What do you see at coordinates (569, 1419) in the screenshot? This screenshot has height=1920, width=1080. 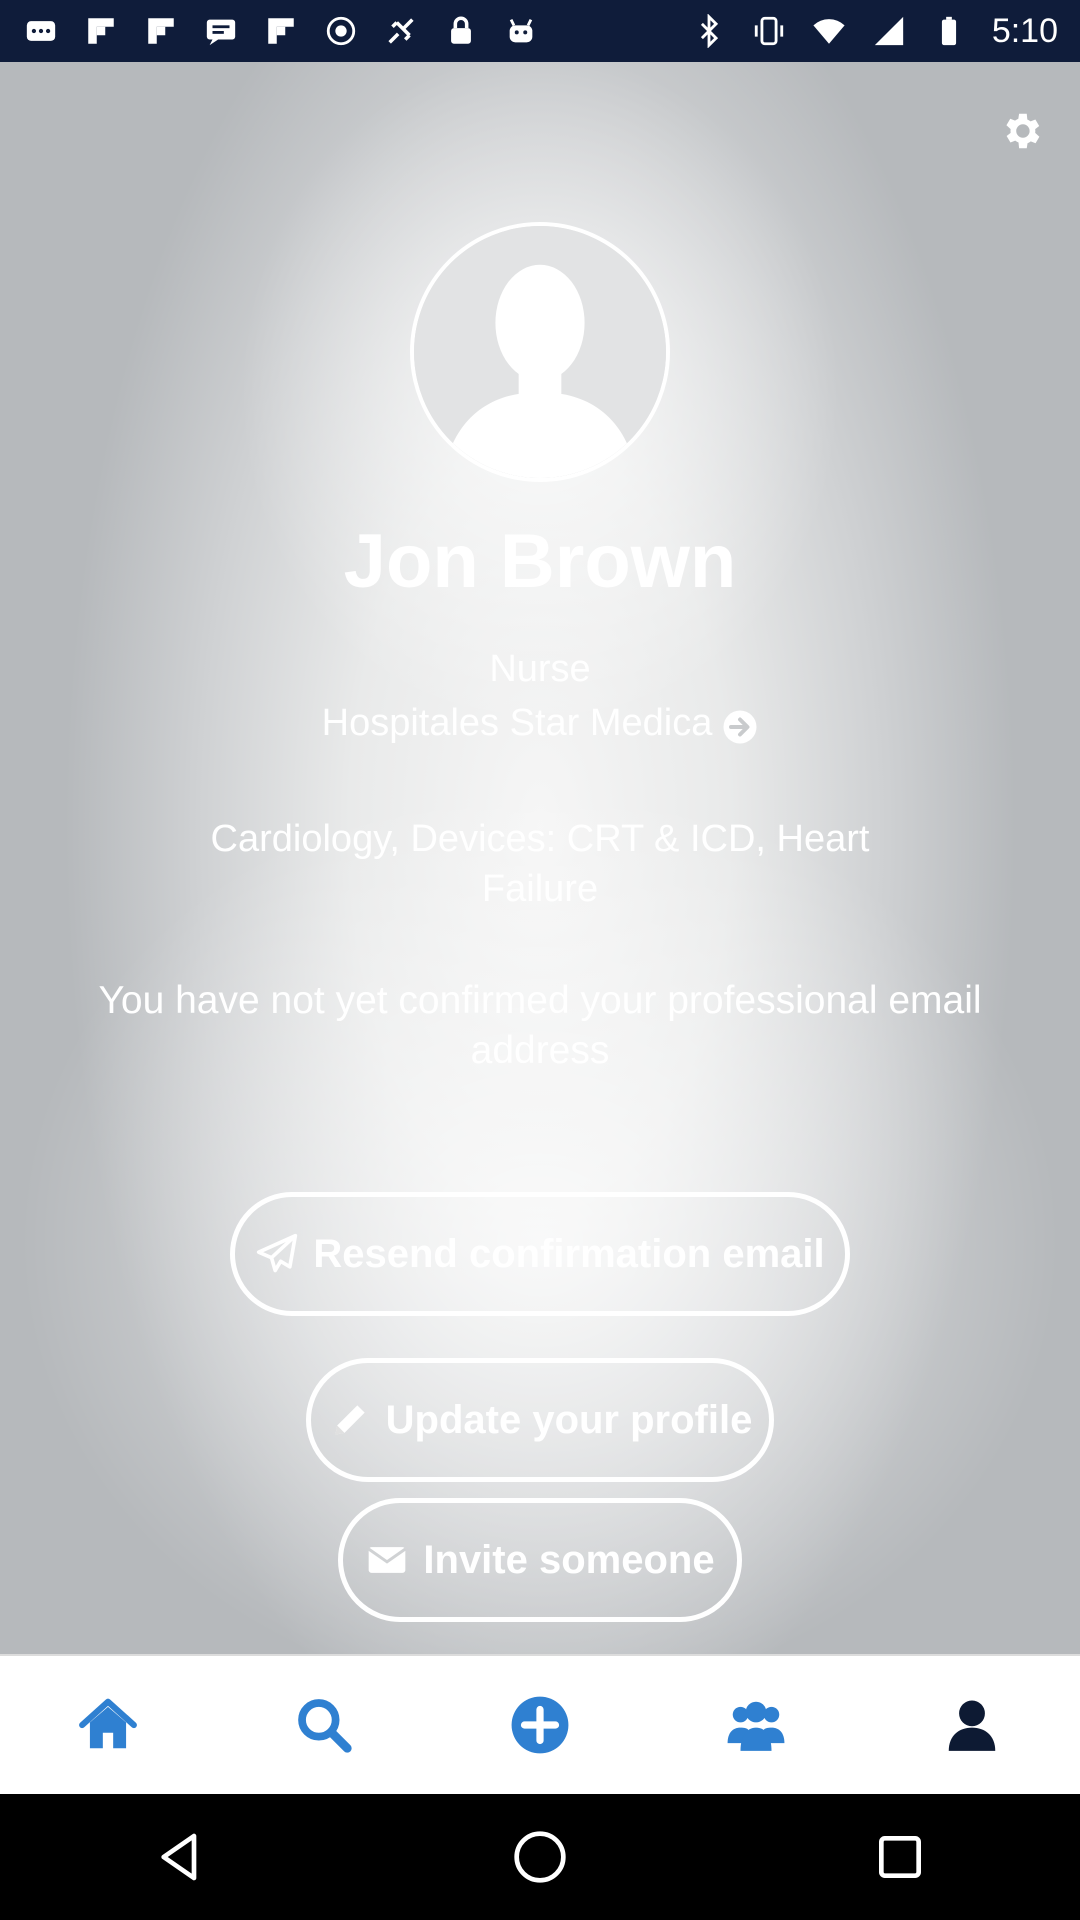 I see `update-label: Update your profile` at bounding box center [569, 1419].